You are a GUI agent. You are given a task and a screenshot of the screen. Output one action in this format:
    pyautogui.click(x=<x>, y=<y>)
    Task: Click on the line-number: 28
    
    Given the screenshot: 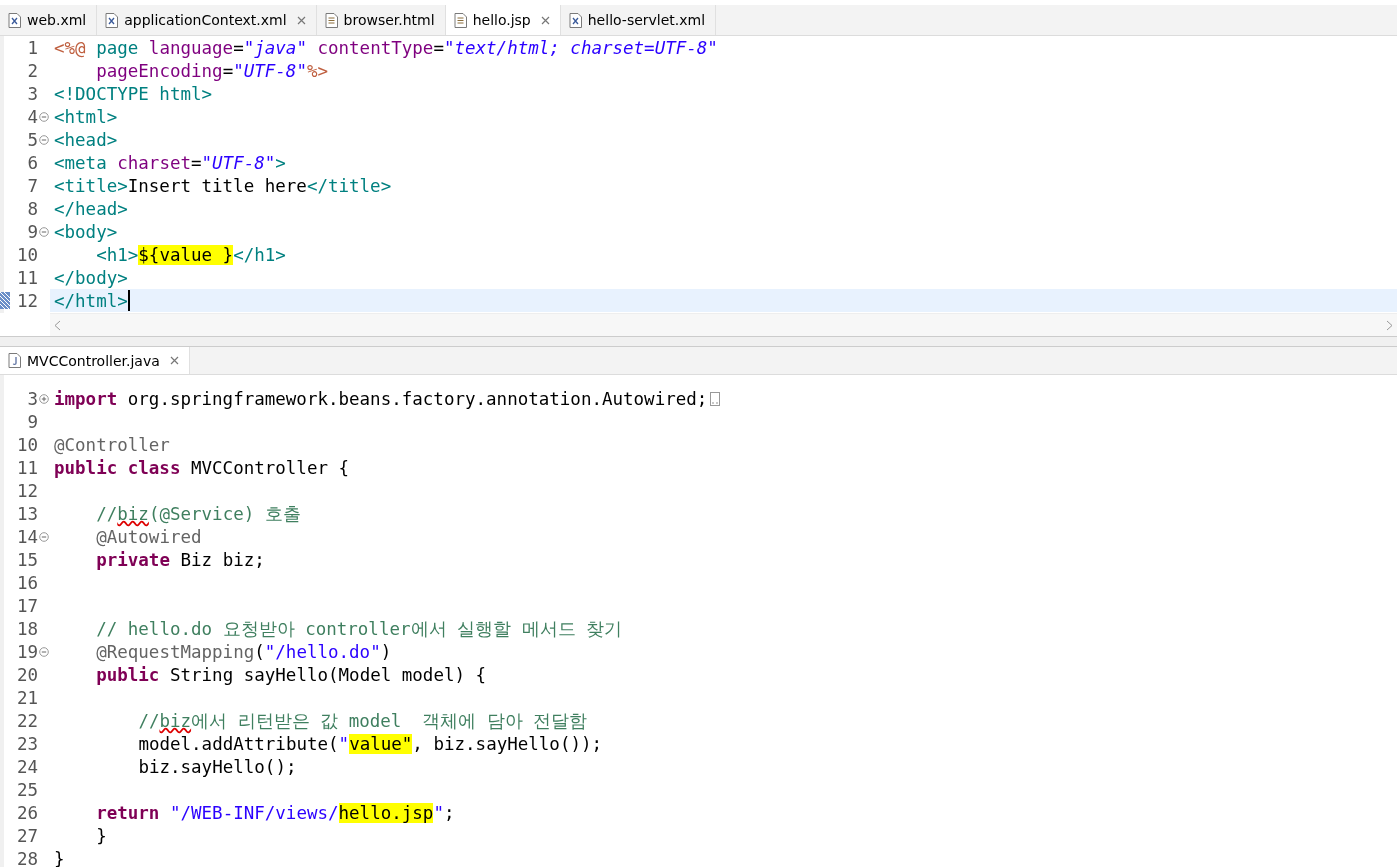 What is the action you would take?
    pyautogui.click(x=27, y=857)
    